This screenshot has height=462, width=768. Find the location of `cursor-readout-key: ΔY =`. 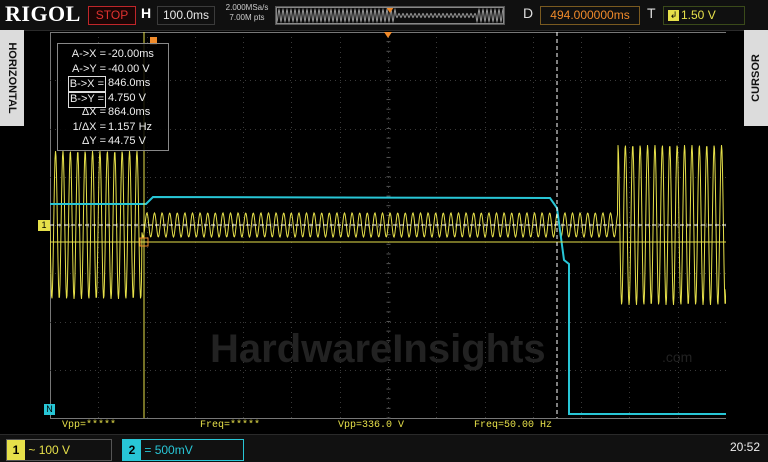

cursor-readout-key: ΔY = is located at coordinates (94, 141).